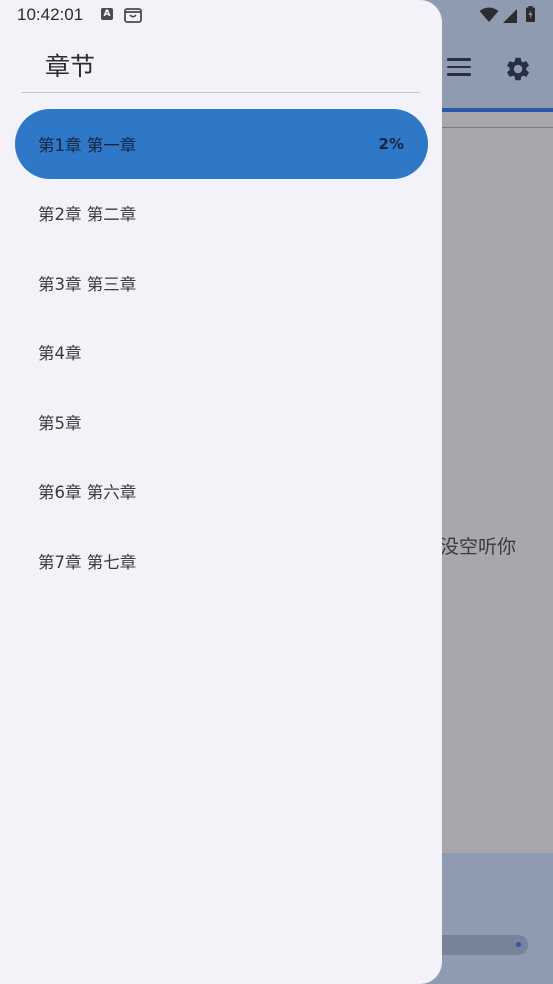  Describe the element at coordinates (50, 14) in the screenshot. I see `status-time: 10:42:01` at that location.